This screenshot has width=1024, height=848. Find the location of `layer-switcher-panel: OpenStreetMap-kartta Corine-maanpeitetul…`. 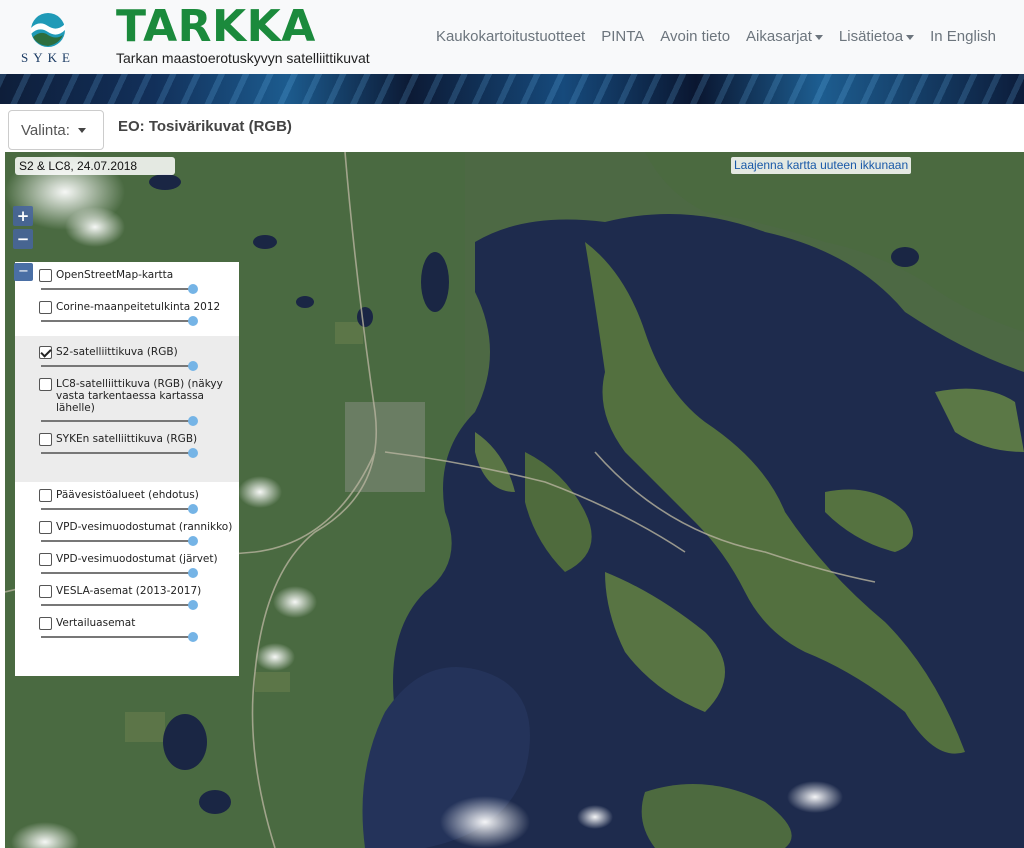

layer-switcher-panel: OpenStreetMap-kartta Corine-maanpeitetul… is located at coordinates (127, 469).